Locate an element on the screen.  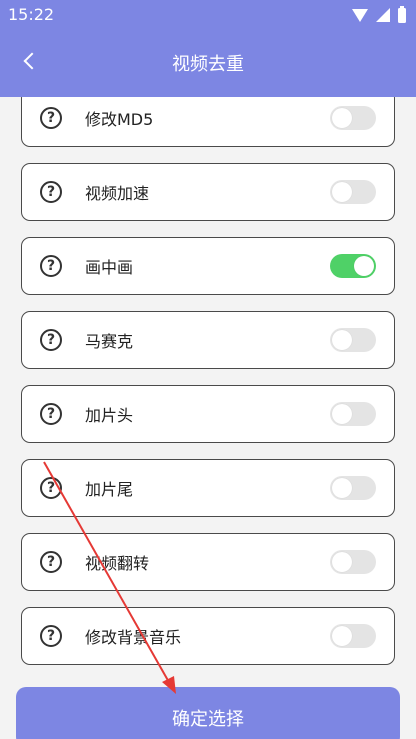
confirm-button-label: 确定选择 is located at coordinates (208, 719).